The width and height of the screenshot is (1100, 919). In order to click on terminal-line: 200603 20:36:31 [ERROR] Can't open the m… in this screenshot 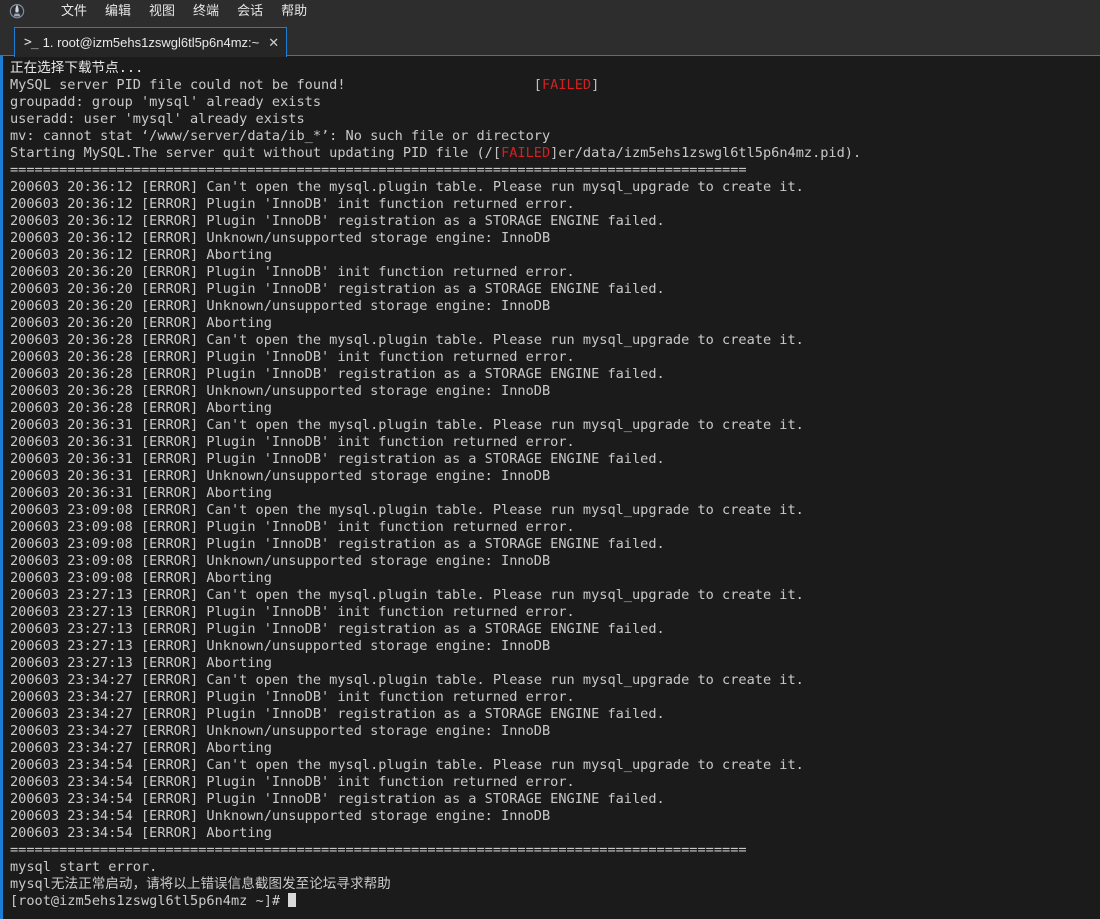, I will do `click(555, 425)`.